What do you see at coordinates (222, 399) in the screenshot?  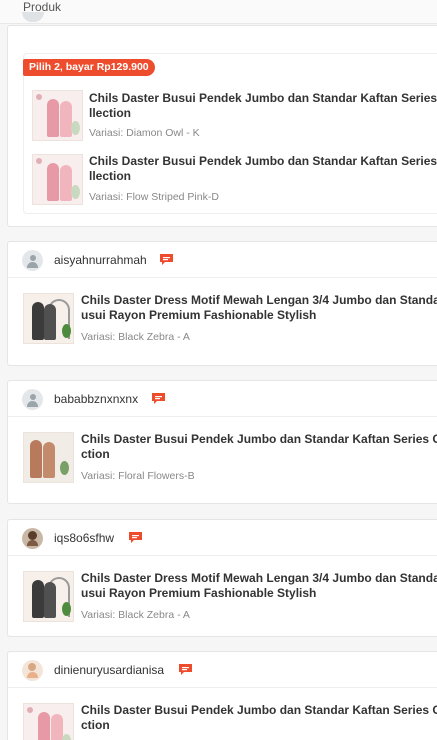 I see `review-card-header: bababbznxnxnx` at bounding box center [222, 399].